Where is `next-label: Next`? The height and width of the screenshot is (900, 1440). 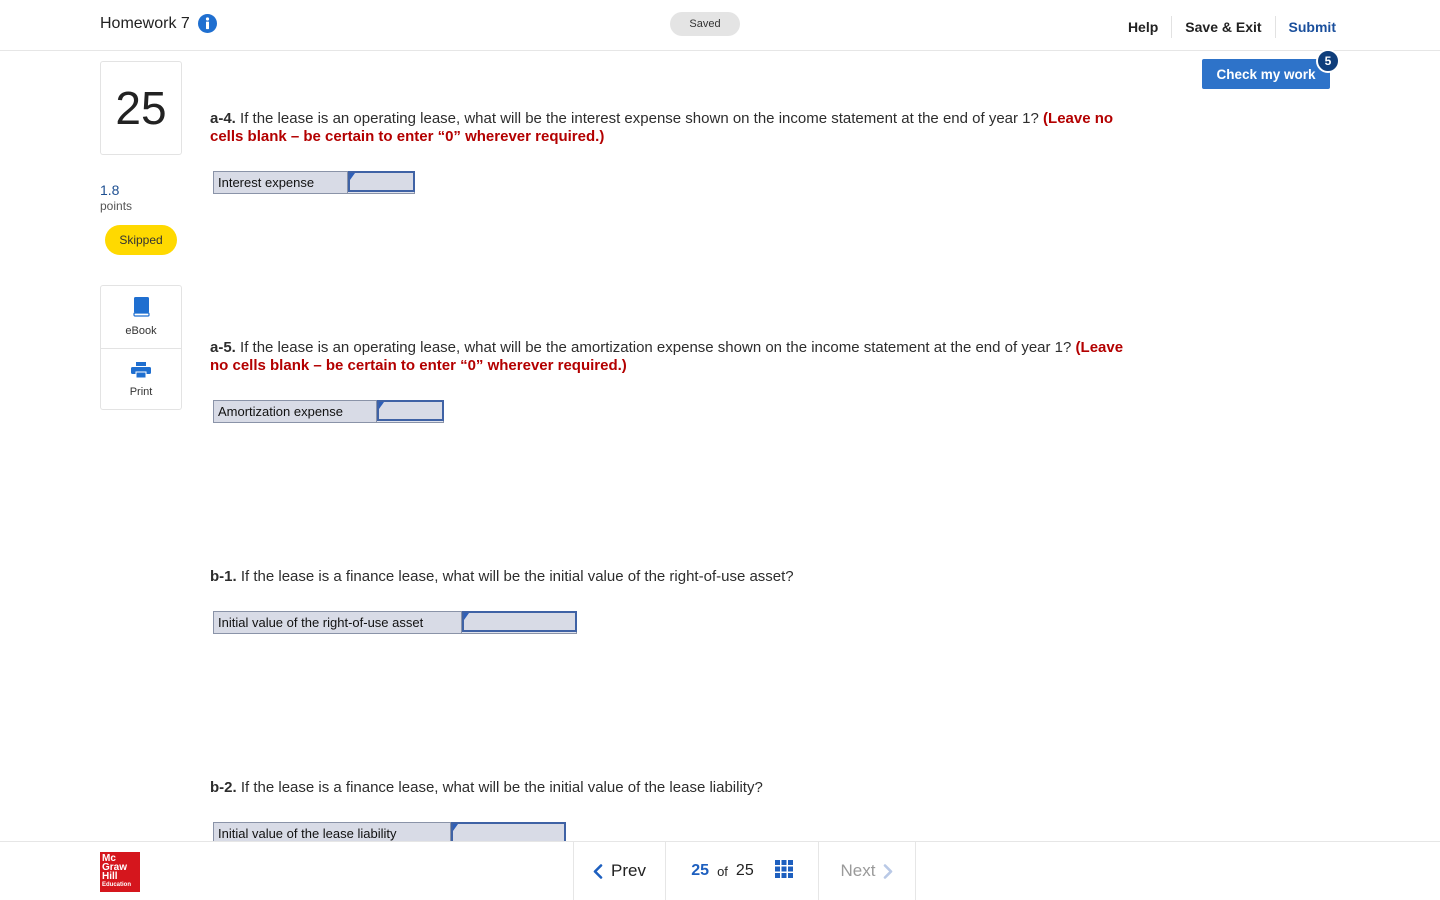 next-label: Next is located at coordinates (858, 870).